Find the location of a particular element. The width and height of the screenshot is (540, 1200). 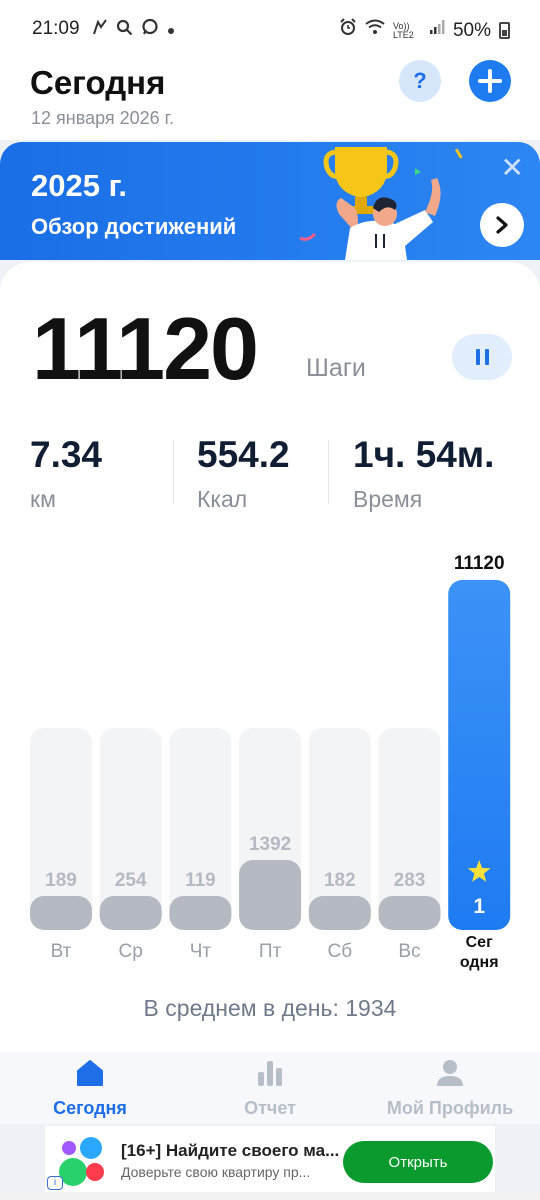

system-nav-strip is located at coordinates (270, 1196).